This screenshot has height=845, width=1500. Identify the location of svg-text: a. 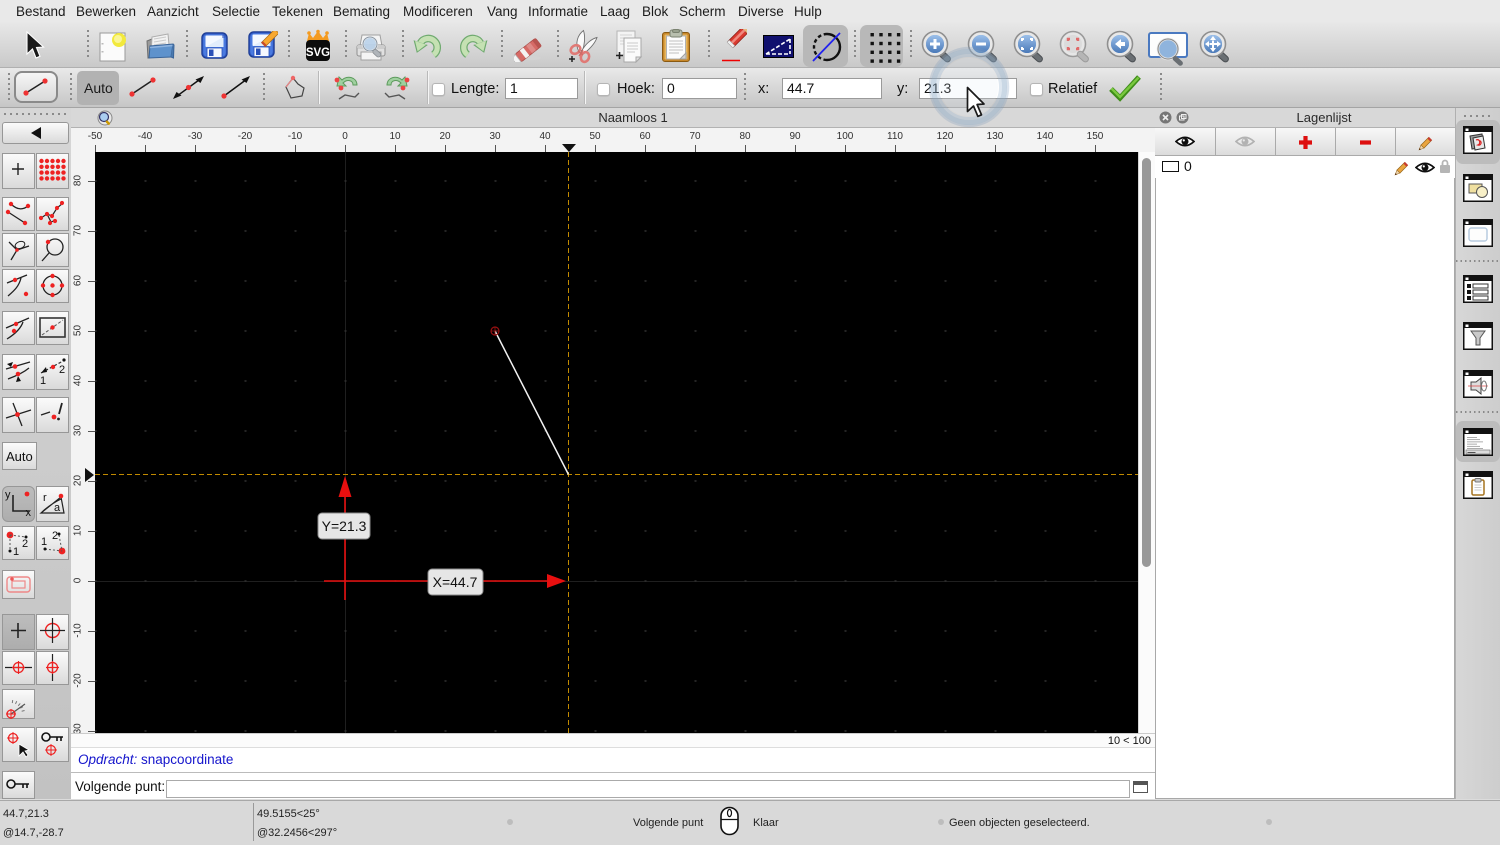
(57, 508).